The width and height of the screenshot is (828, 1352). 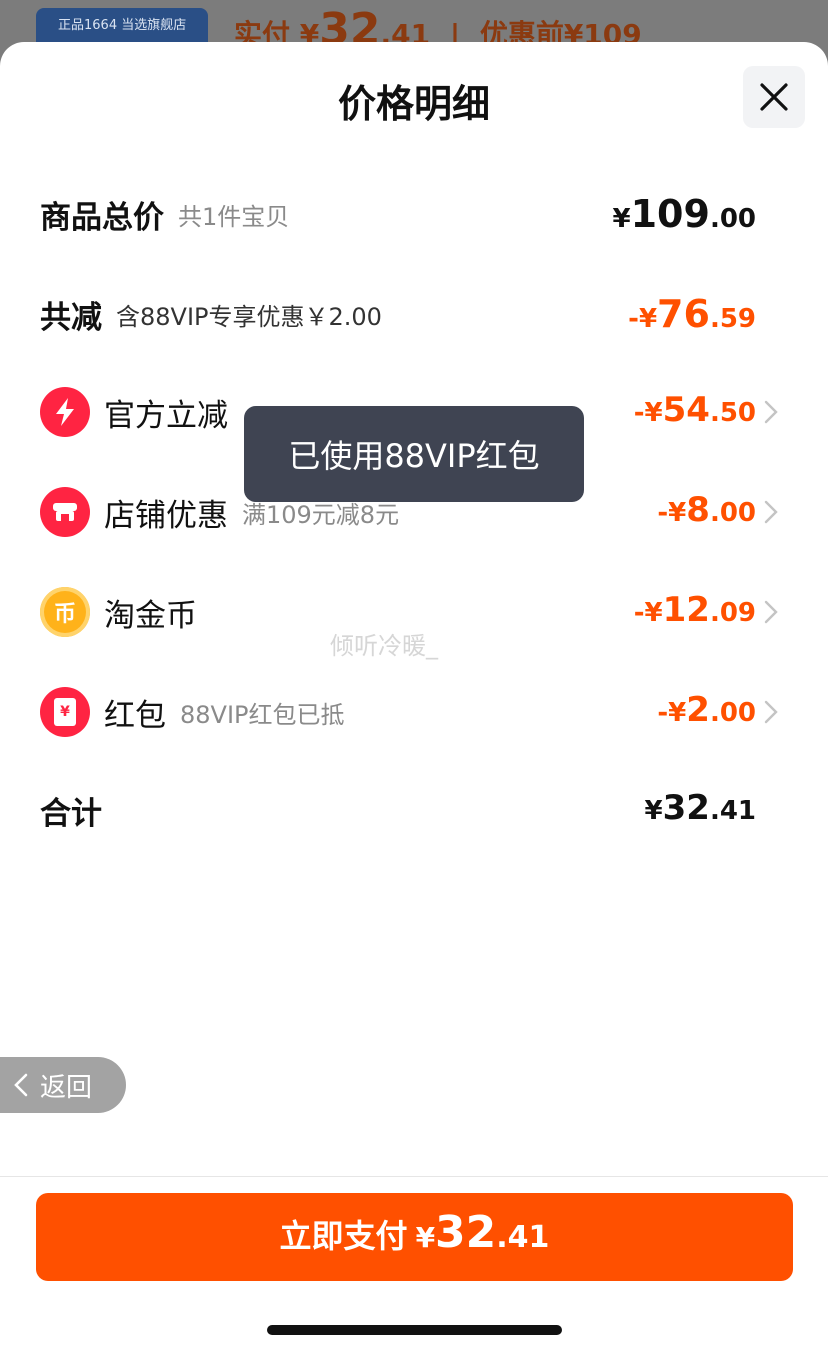 I want to click on row-item-total: 商品总价 共1件宝贝 ¥109.00, so click(x=414, y=214).